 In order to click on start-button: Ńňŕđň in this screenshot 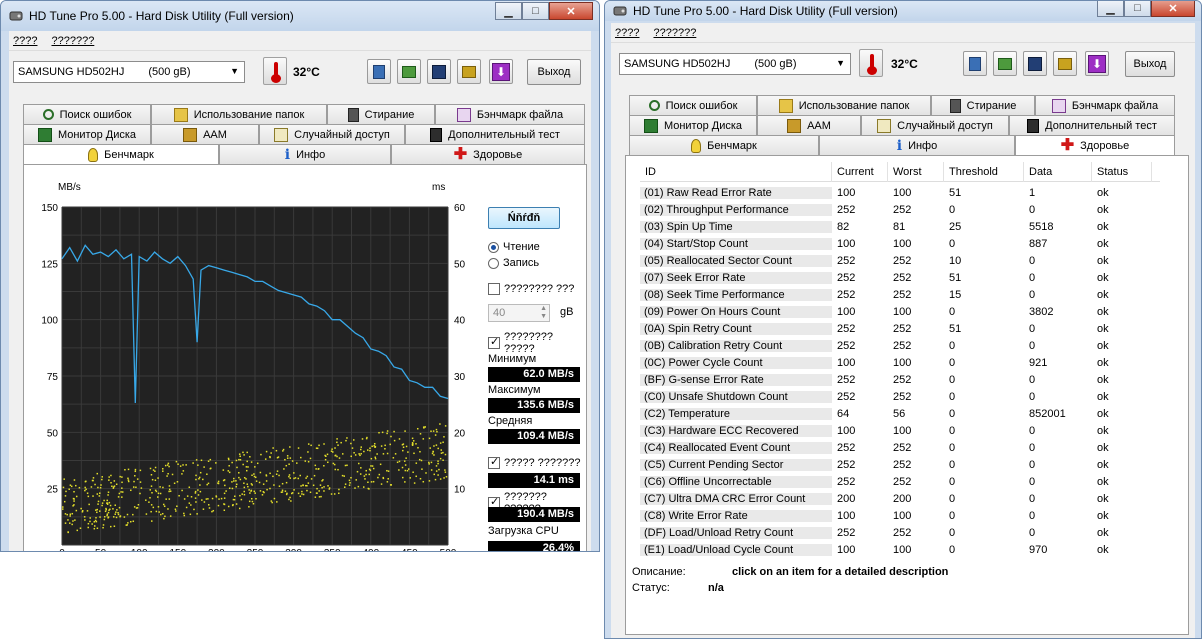, I will do `click(524, 218)`.